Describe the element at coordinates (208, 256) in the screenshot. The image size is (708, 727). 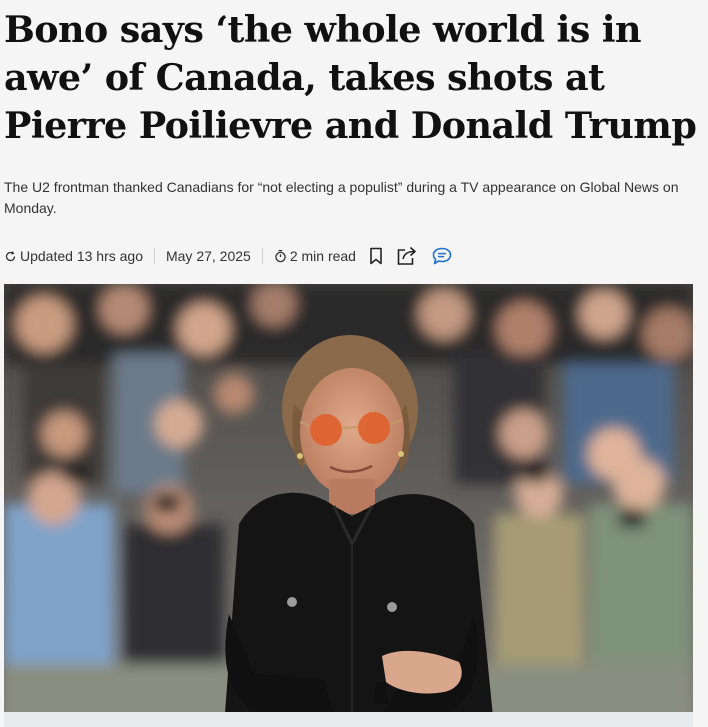
I see `publish-date: May 27, 2025` at that location.